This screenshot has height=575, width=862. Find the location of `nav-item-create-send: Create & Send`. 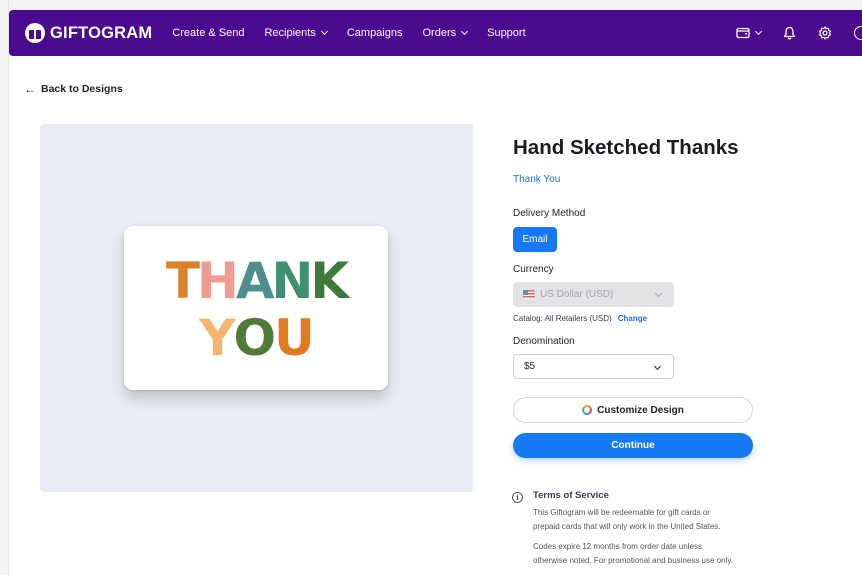

nav-item-create-send: Create & Send is located at coordinates (208, 33).